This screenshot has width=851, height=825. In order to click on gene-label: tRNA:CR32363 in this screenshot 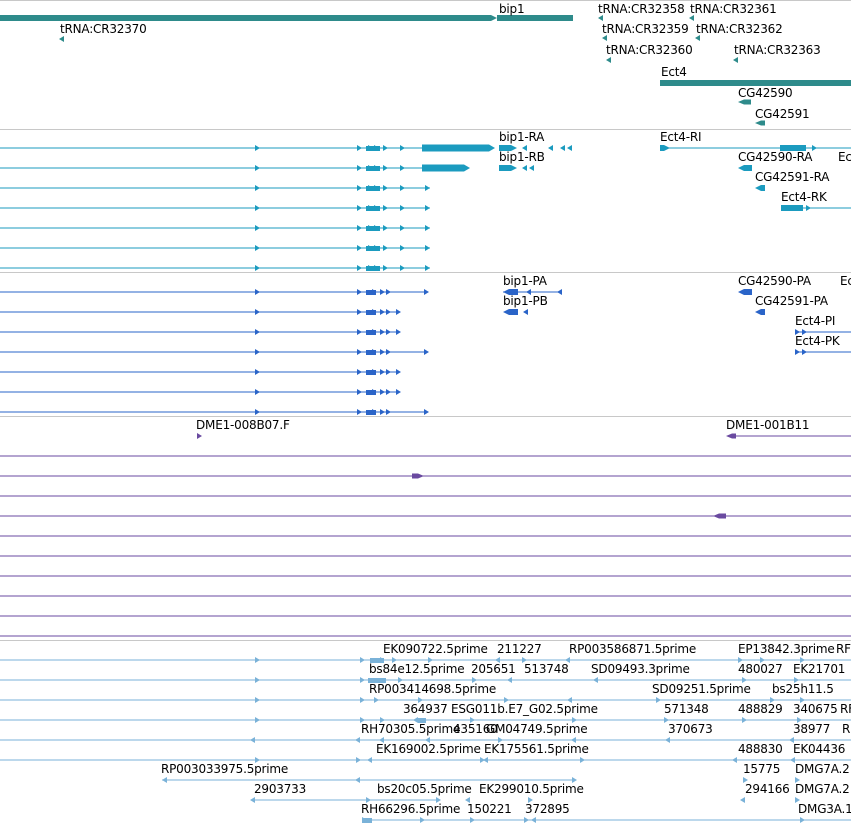, I will do `click(777, 50)`.